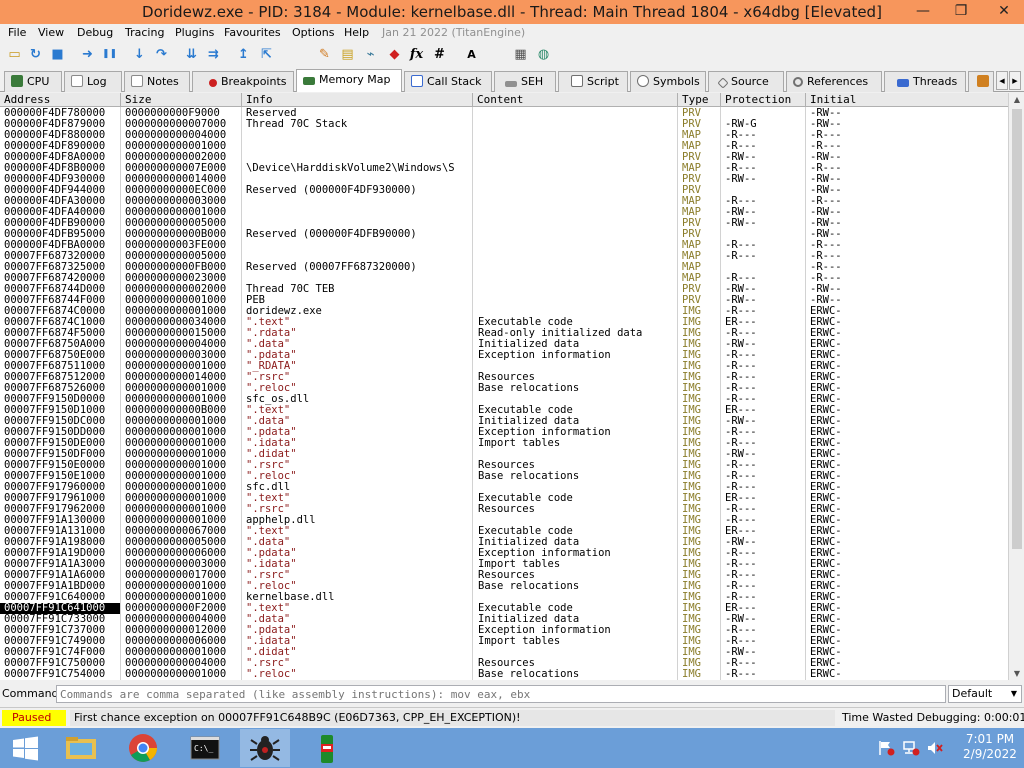 This screenshot has width=1024, height=768. What do you see at coordinates (543, 54) in the screenshot?
I see `globe-icon: ◍` at bounding box center [543, 54].